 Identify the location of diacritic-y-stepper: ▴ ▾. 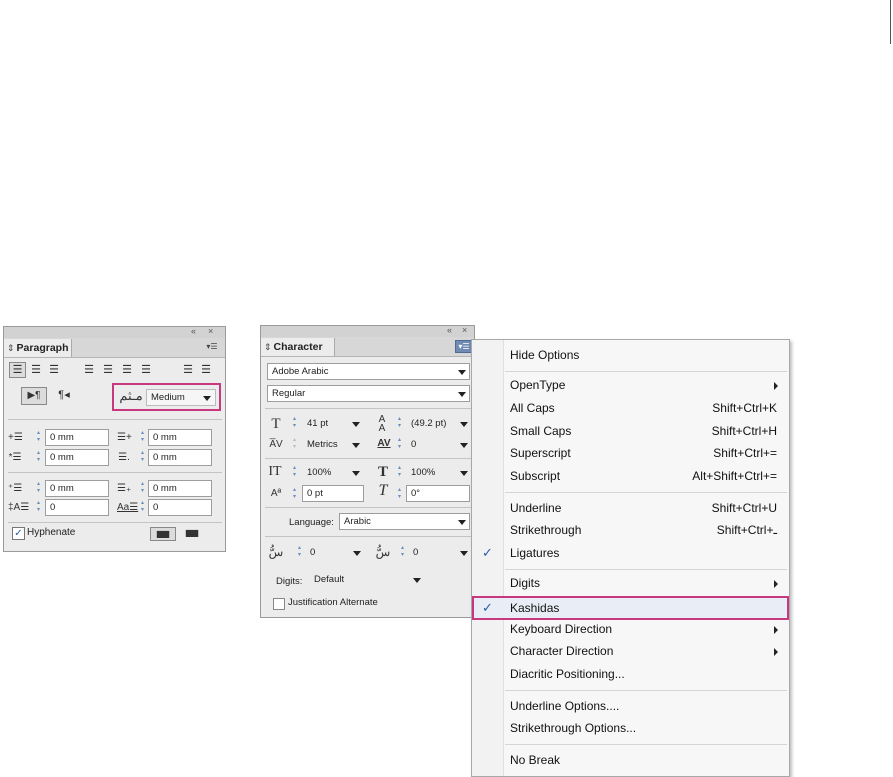
(402, 552).